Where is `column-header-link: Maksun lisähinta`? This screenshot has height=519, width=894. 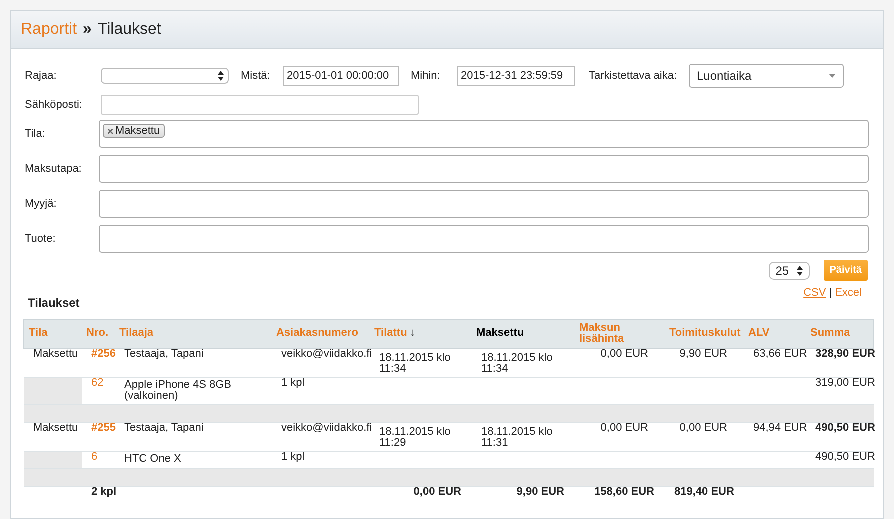 column-header-link: Maksun lisähinta is located at coordinates (620, 333).